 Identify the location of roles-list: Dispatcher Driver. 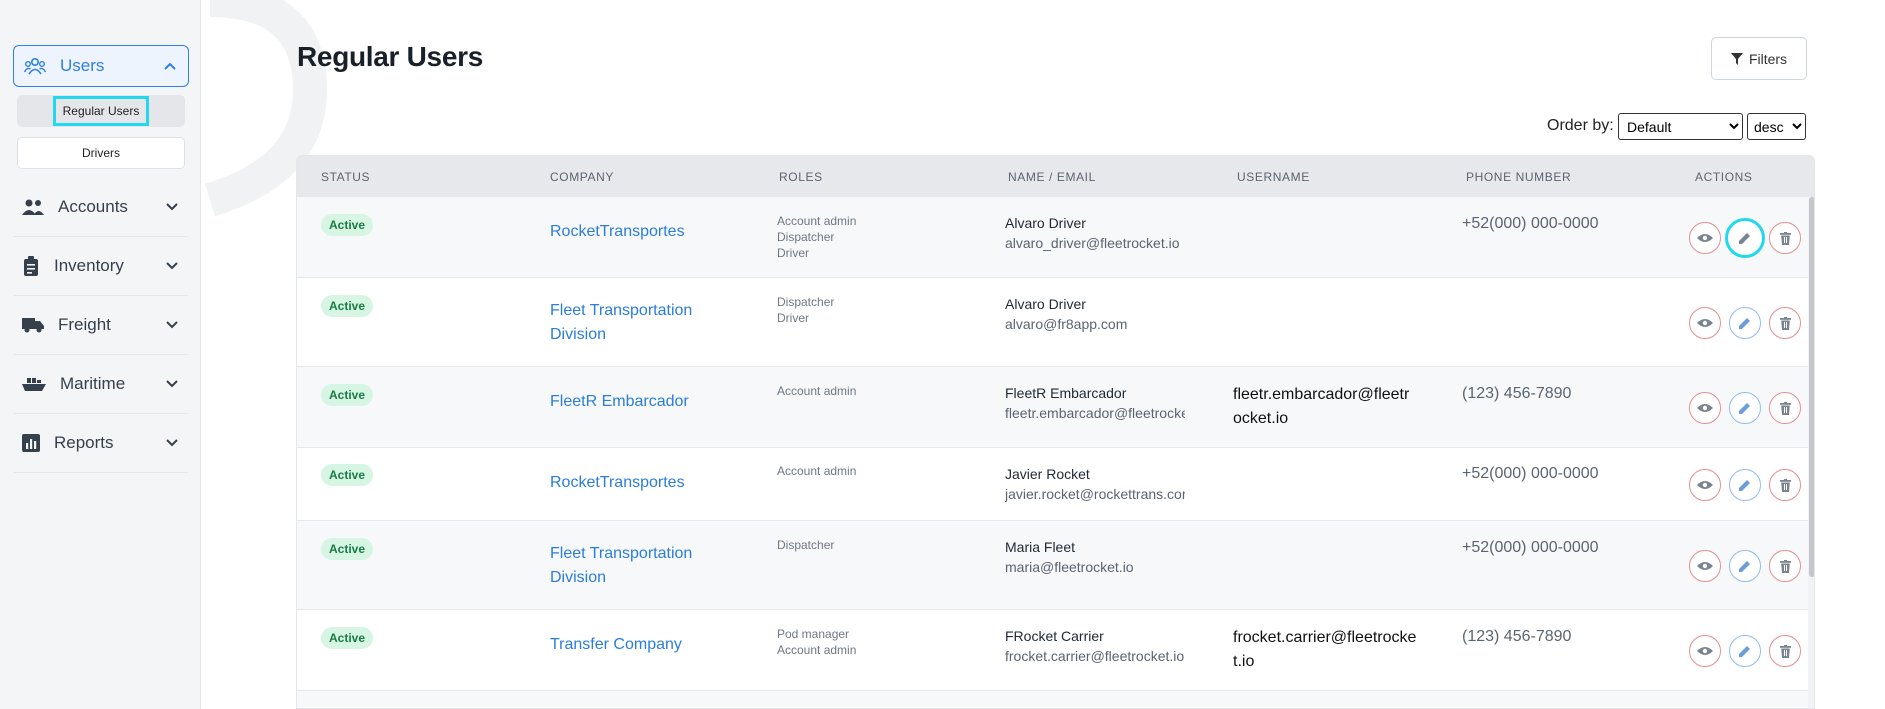
(805, 310).